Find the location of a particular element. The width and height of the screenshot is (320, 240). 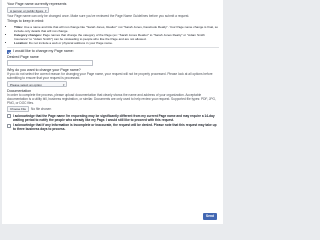

file-upload: Choose File No file chosen is located at coordinates (113, 109).